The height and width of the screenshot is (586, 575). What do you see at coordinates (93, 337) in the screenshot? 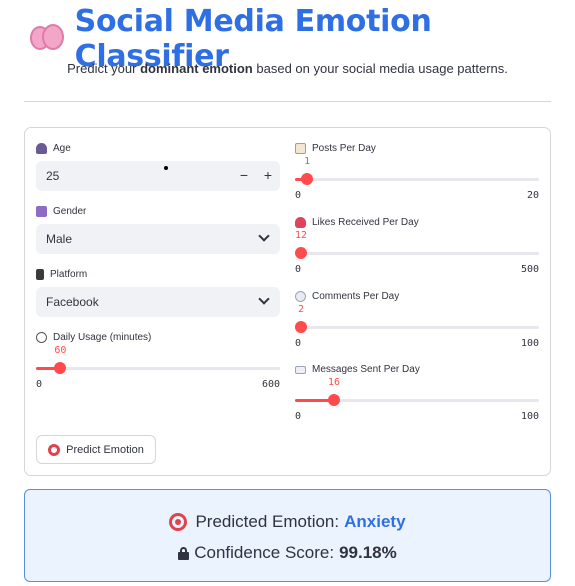
I see `daily-usage-label: Daily Usage (minutes)` at bounding box center [93, 337].